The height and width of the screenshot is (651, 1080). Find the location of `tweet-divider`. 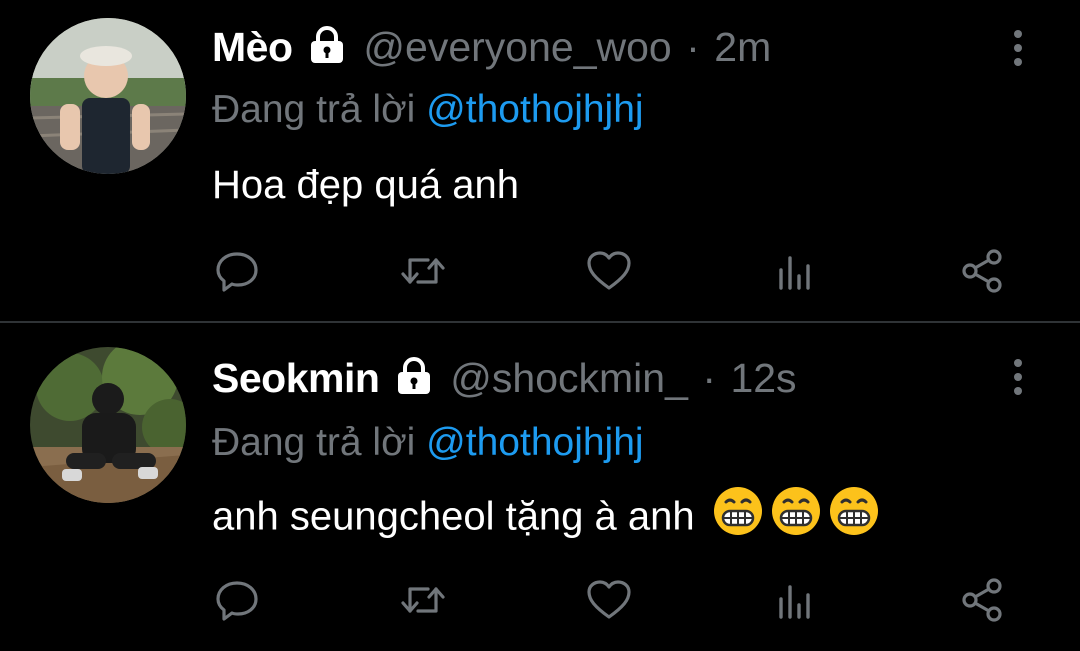

tweet-divider is located at coordinates (540, 322).